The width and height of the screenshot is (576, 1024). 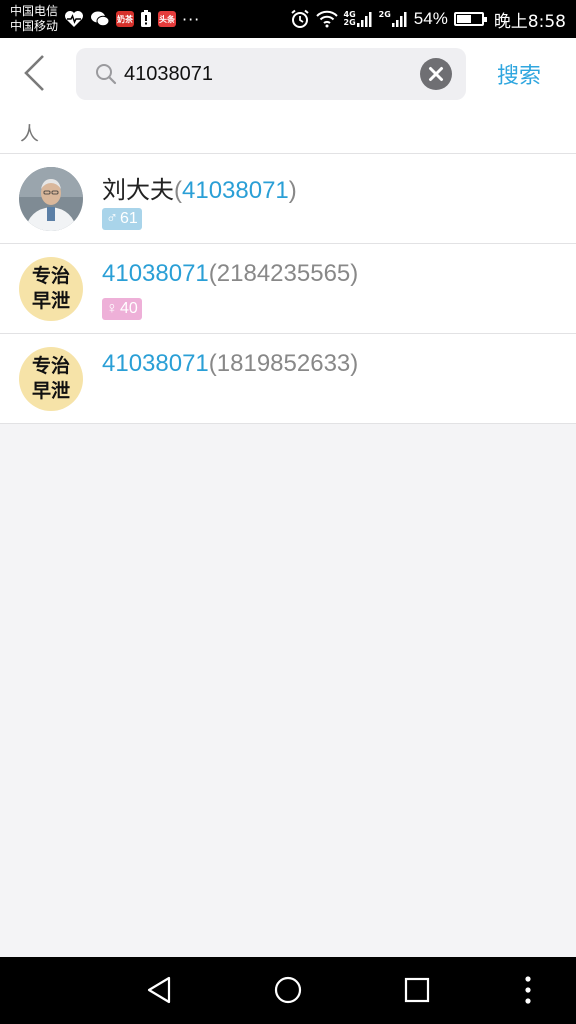 I want to click on network-1: 4G 2G, so click(x=358, y=19).